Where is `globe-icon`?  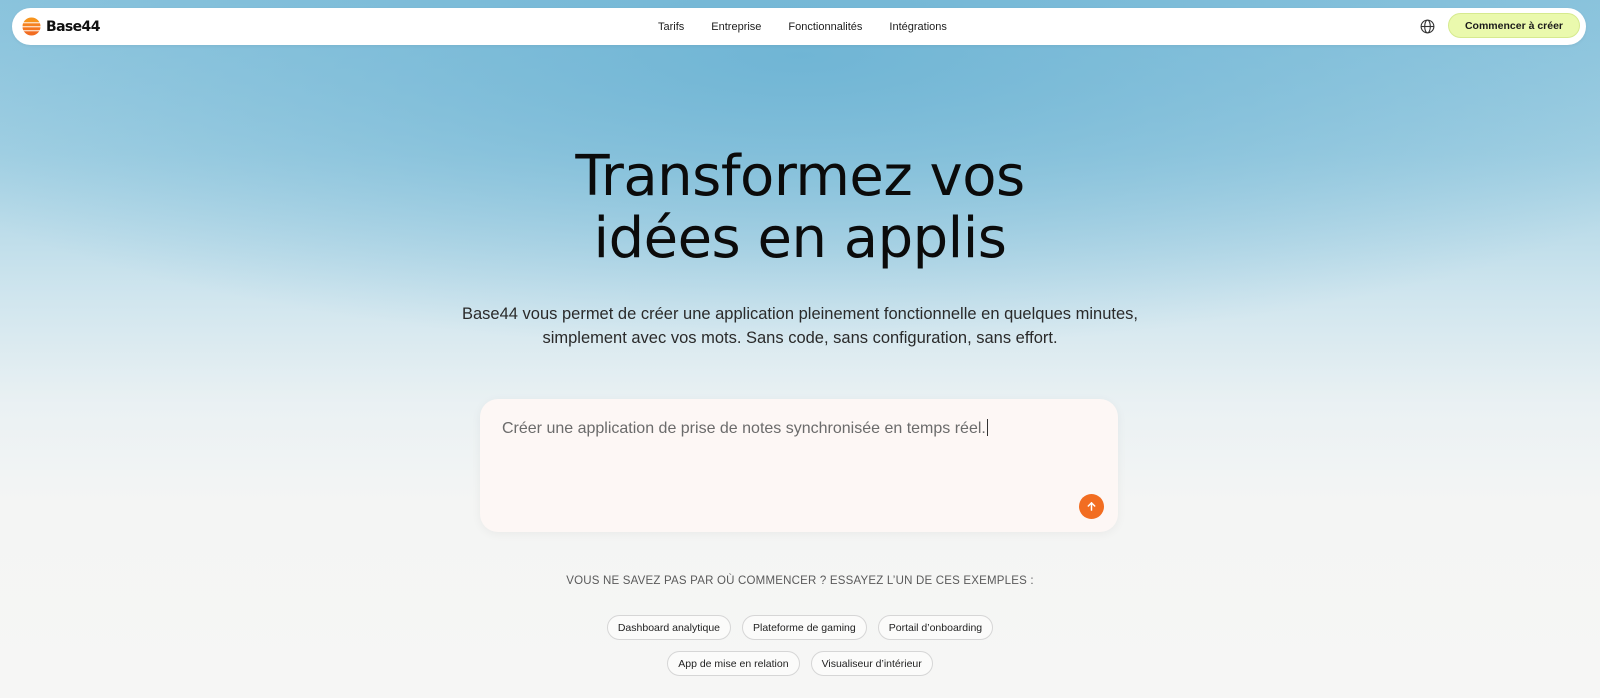
globe-icon is located at coordinates (1427, 26).